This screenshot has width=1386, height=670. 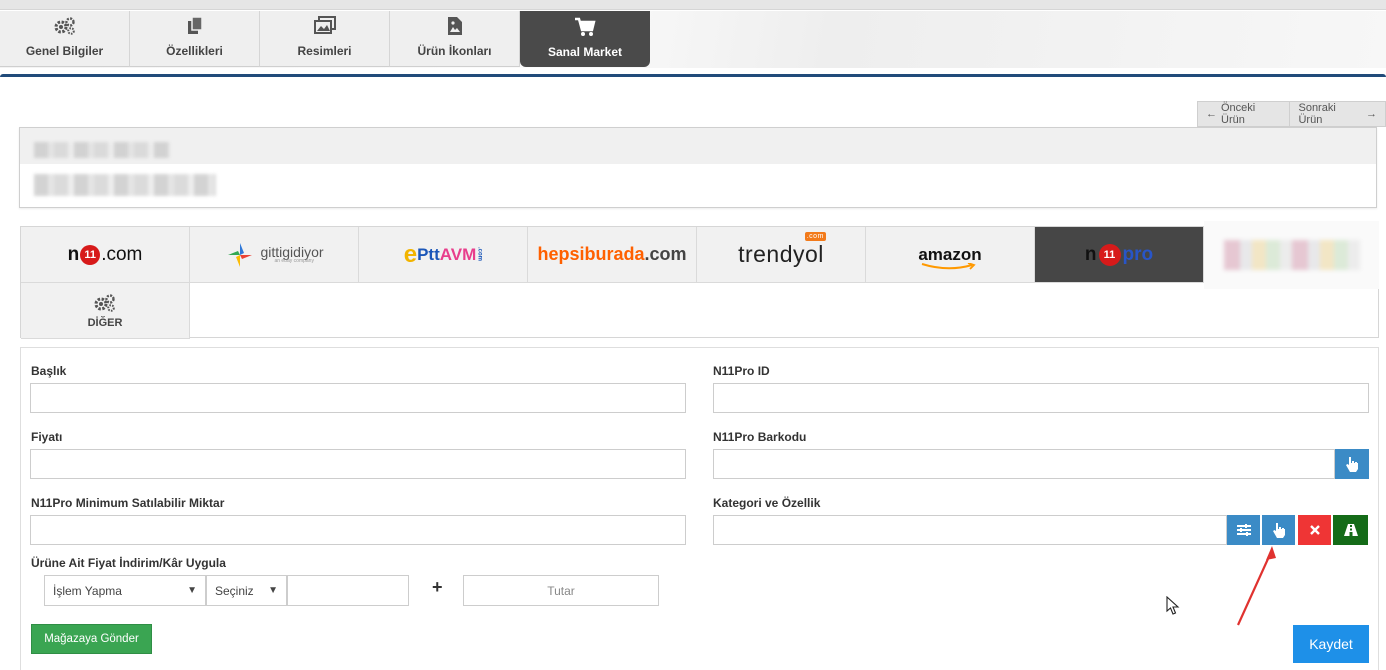 I want to click on save-button: Kaydet, so click(x=1331, y=644).